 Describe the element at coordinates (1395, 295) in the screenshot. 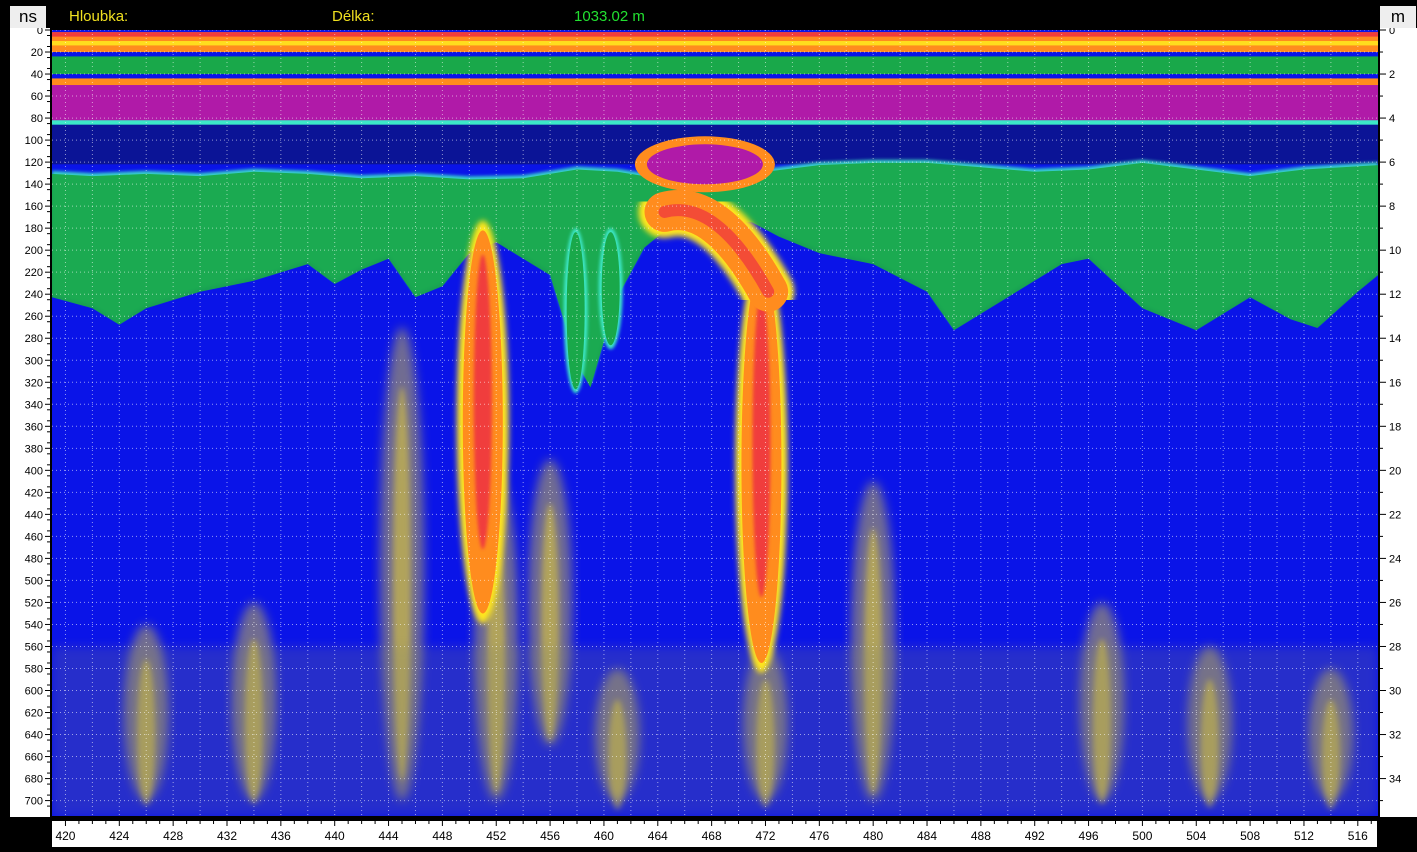

I see `y2-tick-label-6: 12` at that location.